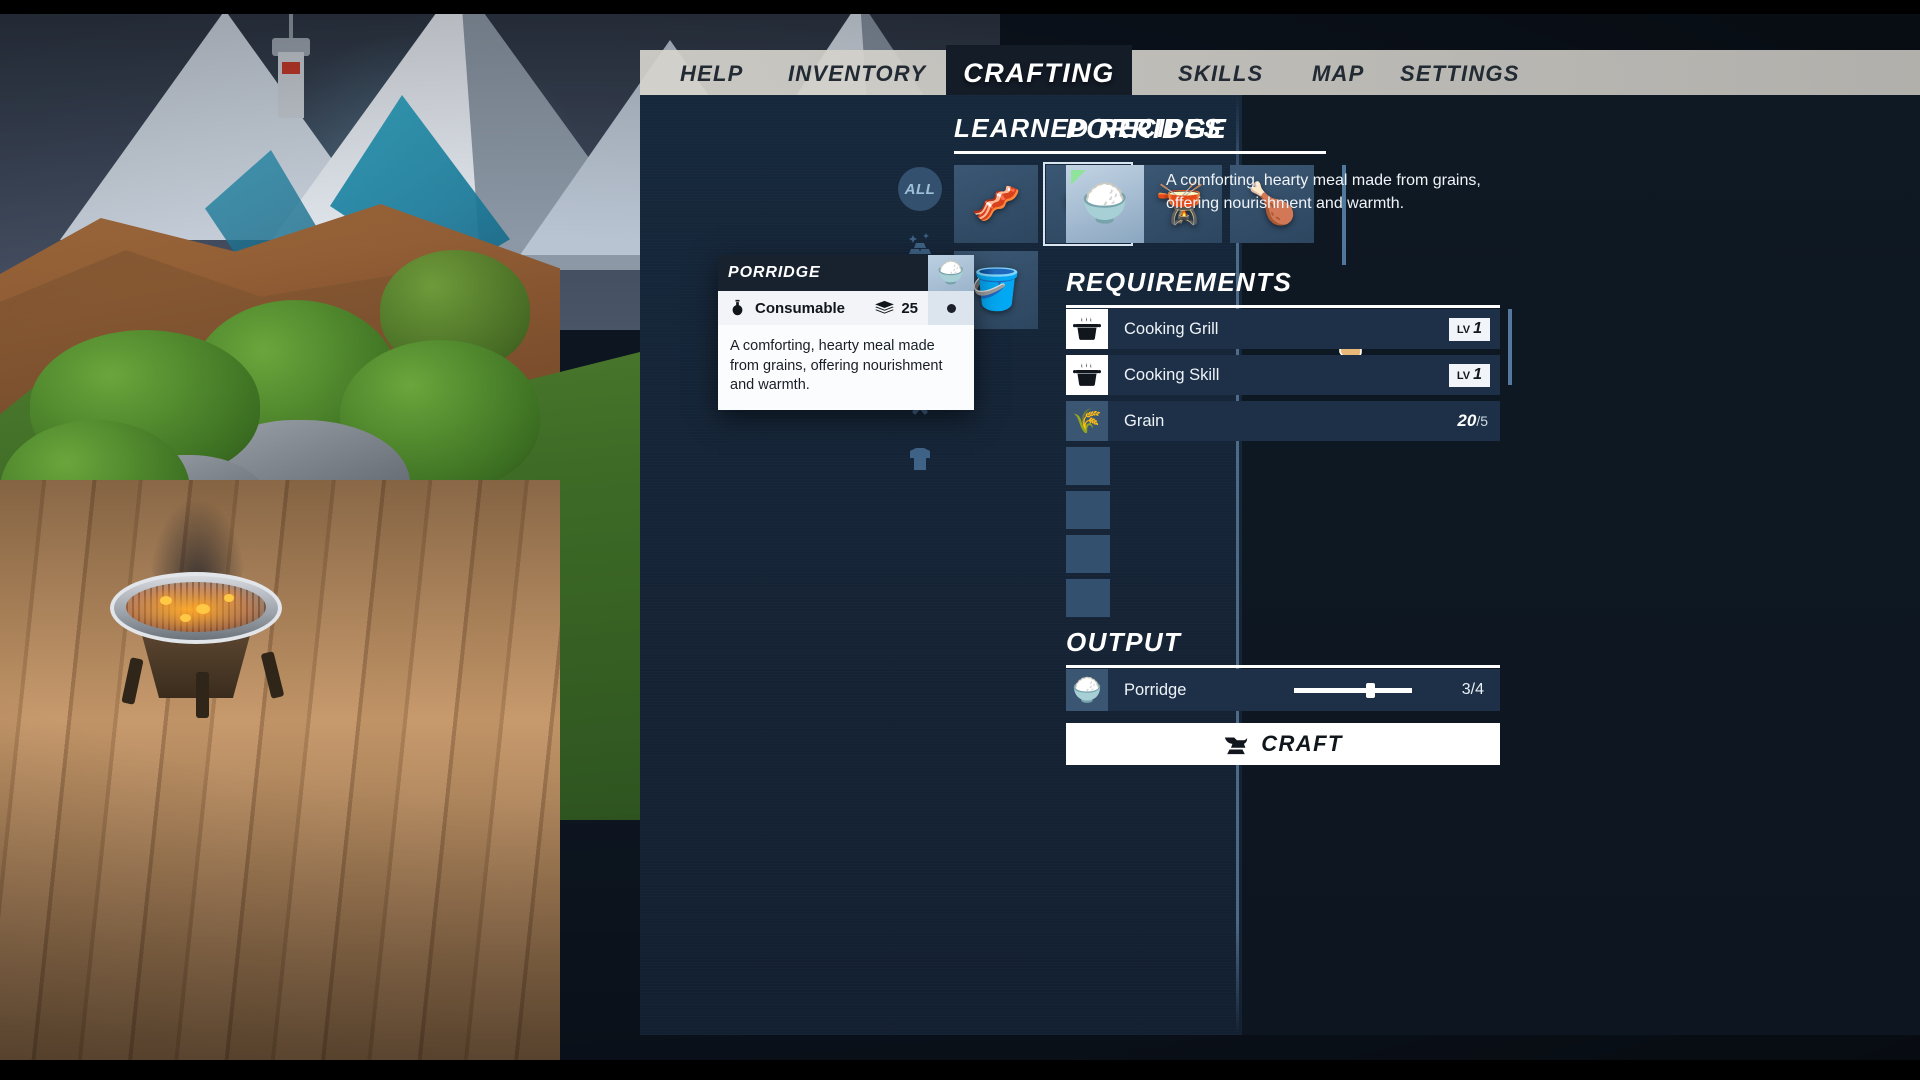  What do you see at coordinates (1283, 329) in the screenshot?
I see `requirement-row-cooking-grill: Cooking Grill LV 1` at bounding box center [1283, 329].